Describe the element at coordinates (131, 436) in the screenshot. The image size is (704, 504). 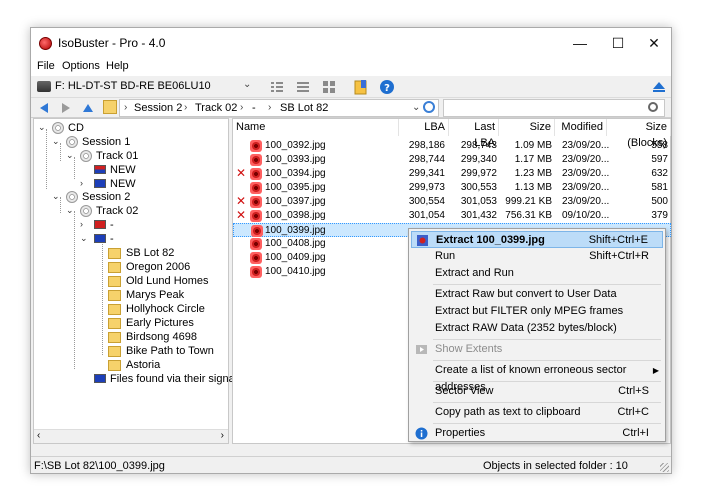
I see `tree-horizontal-scrollbar: ‹ ›` at that location.